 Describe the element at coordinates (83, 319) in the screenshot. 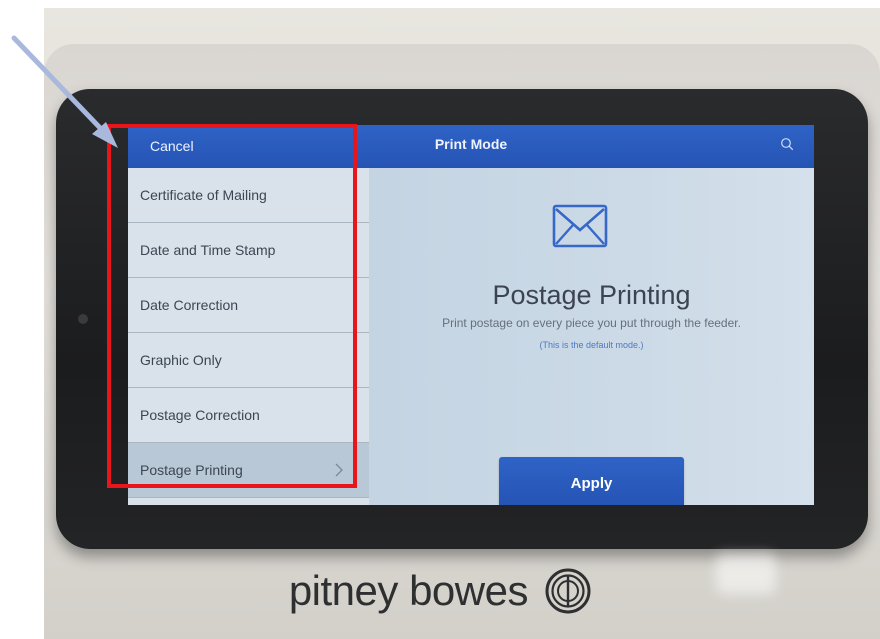

I see `camera-dot` at that location.